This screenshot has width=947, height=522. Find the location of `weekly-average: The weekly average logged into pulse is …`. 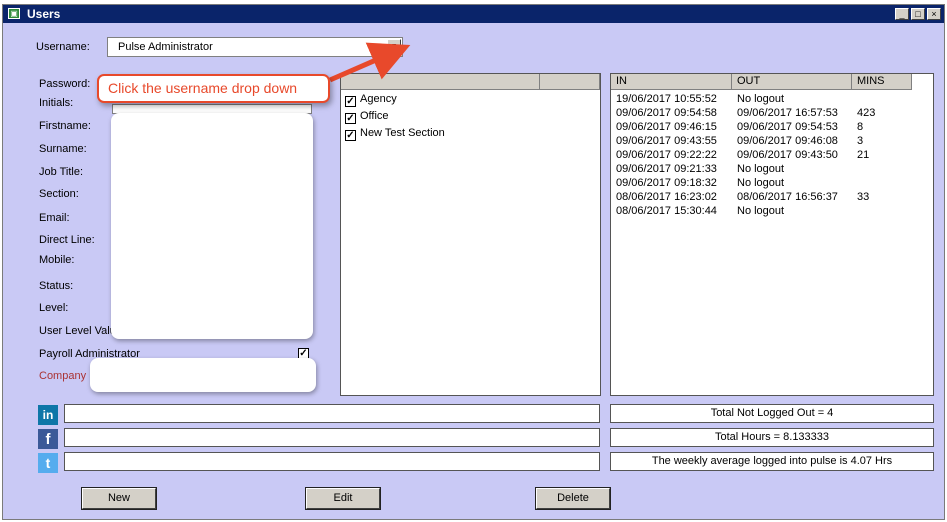

weekly-average: The weekly average logged into pulse is … is located at coordinates (772, 461).